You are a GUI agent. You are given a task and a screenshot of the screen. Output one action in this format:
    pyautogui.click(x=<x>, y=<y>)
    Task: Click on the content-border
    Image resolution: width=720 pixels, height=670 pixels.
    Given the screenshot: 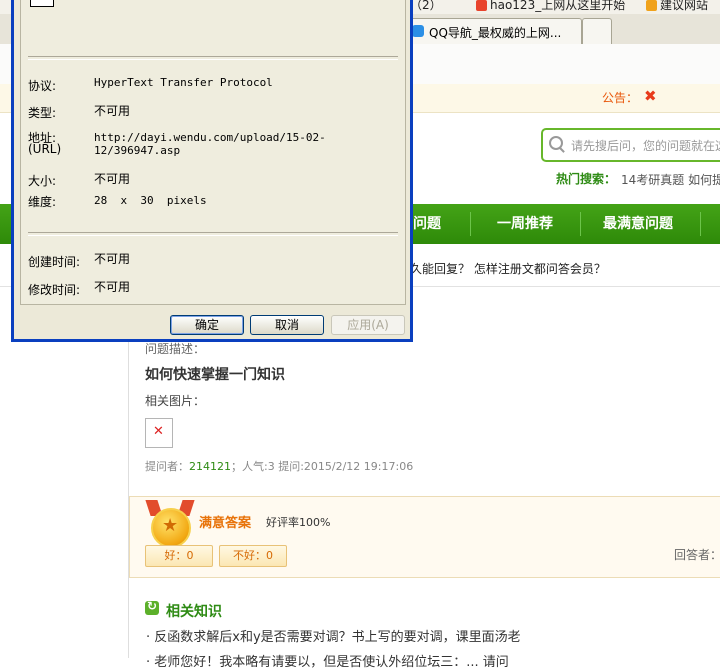 What is the action you would take?
    pyautogui.click(x=128, y=494)
    